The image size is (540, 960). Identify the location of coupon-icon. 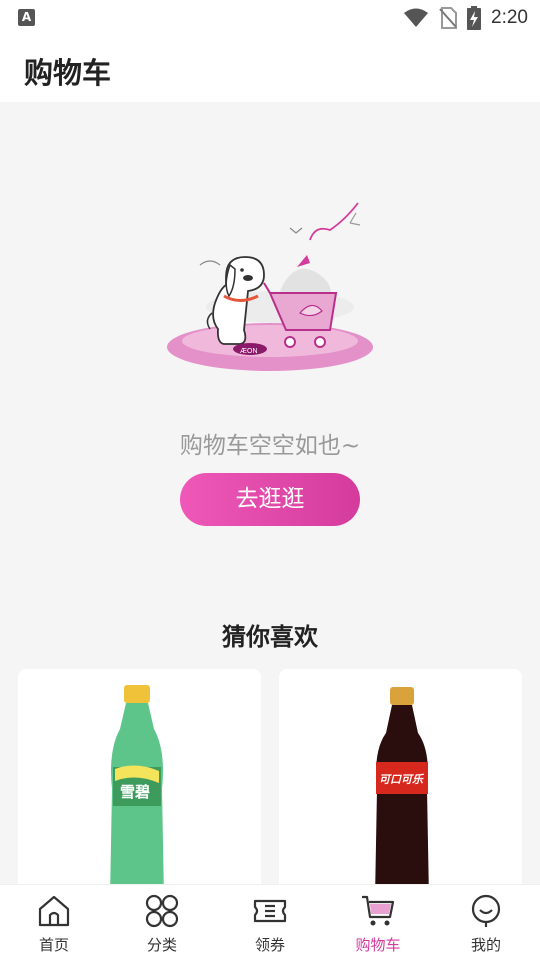
(270, 911).